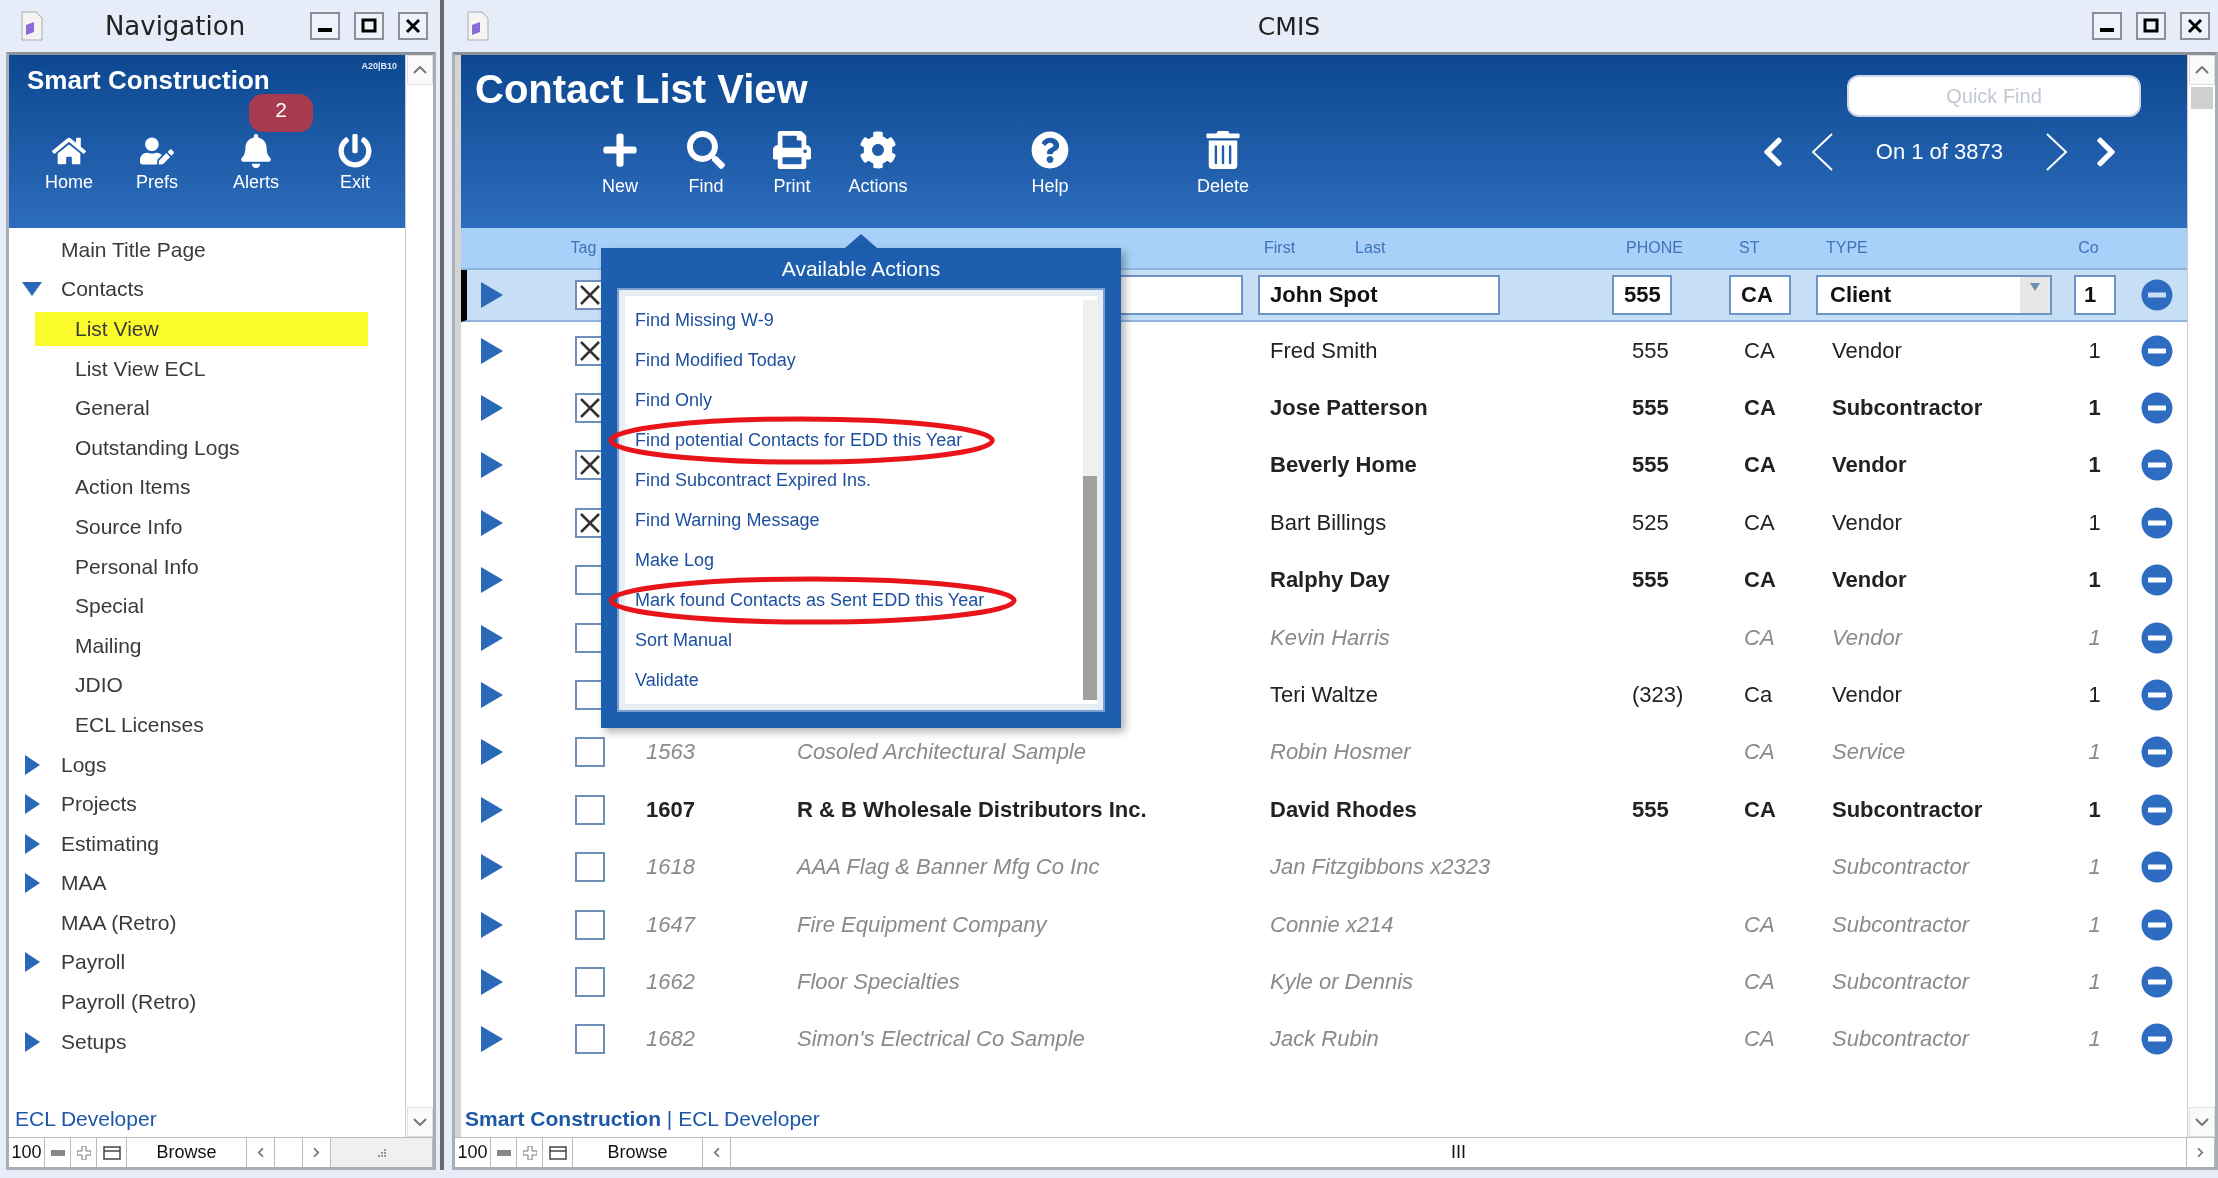 Image resolution: width=2218 pixels, height=1178 pixels. Describe the element at coordinates (149, 1002) in the screenshot. I see `nav-tree-item: Payroll (Retro)` at that location.